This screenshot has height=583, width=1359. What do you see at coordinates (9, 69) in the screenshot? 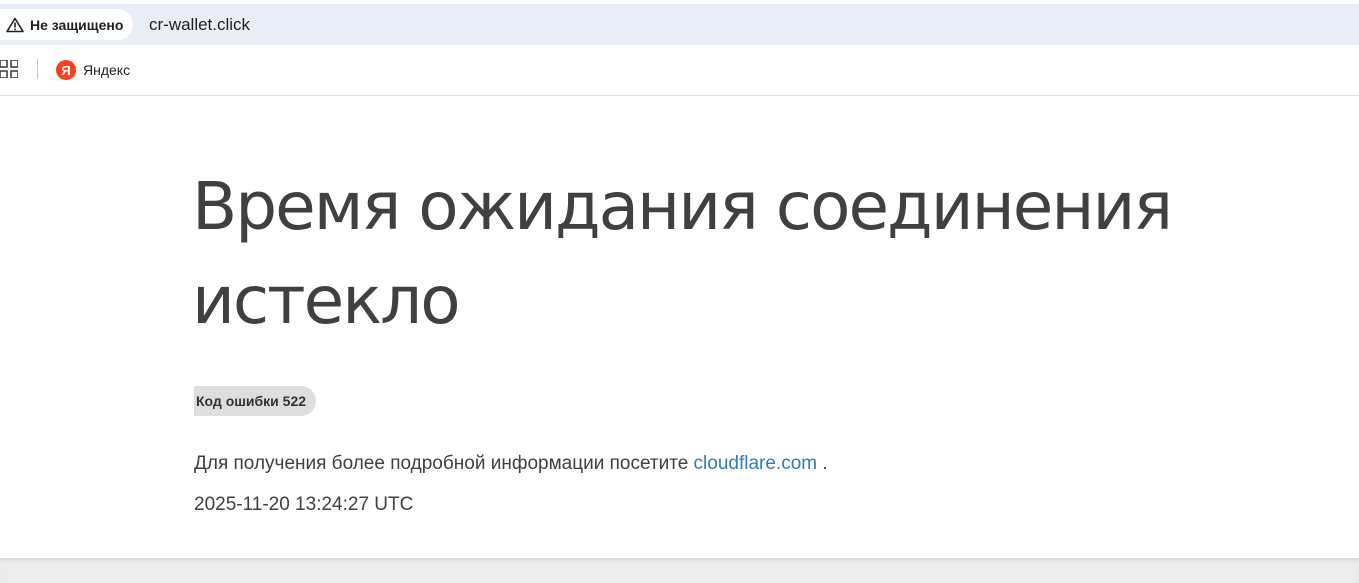
I see `apps-grid-icon` at bounding box center [9, 69].